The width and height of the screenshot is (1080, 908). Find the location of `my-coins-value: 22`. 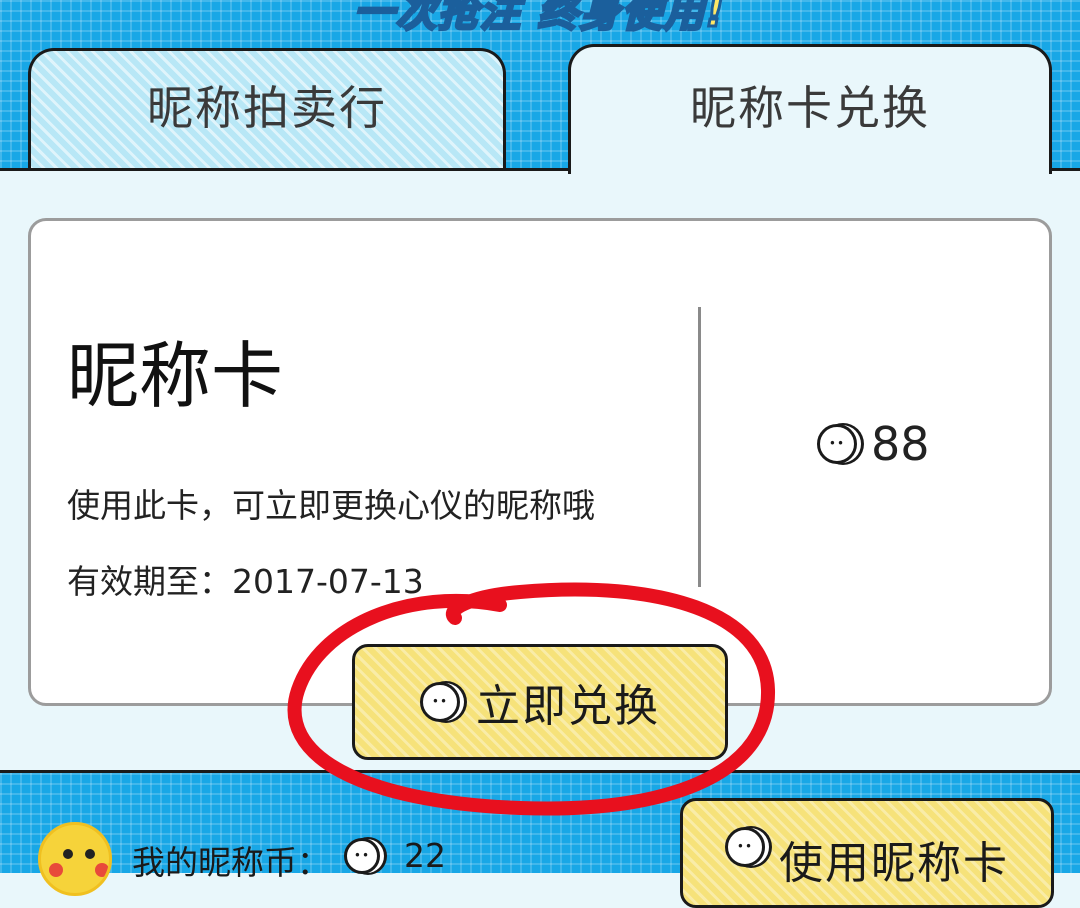

my-coins-value: 22 is located at coordinates (425, 855).